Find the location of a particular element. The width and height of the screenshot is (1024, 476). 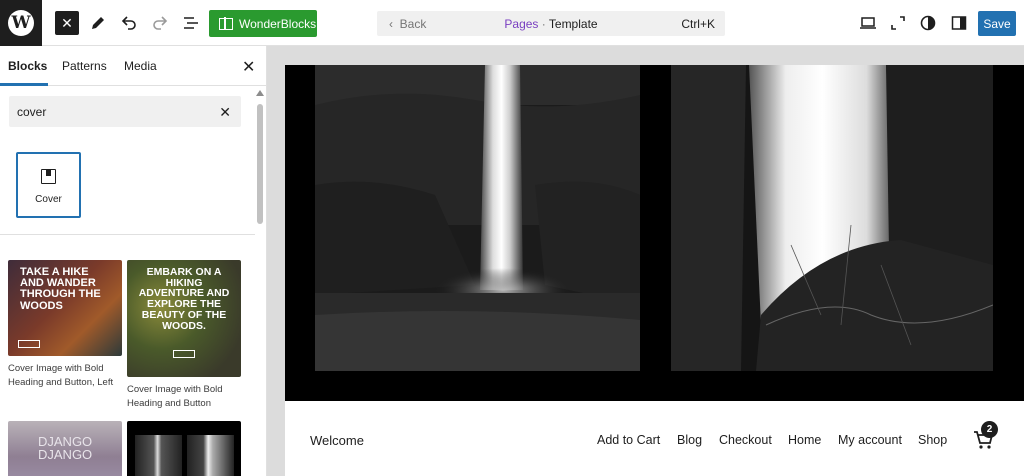

close-panel-button: ✕ is located at coordinates (248, 67).